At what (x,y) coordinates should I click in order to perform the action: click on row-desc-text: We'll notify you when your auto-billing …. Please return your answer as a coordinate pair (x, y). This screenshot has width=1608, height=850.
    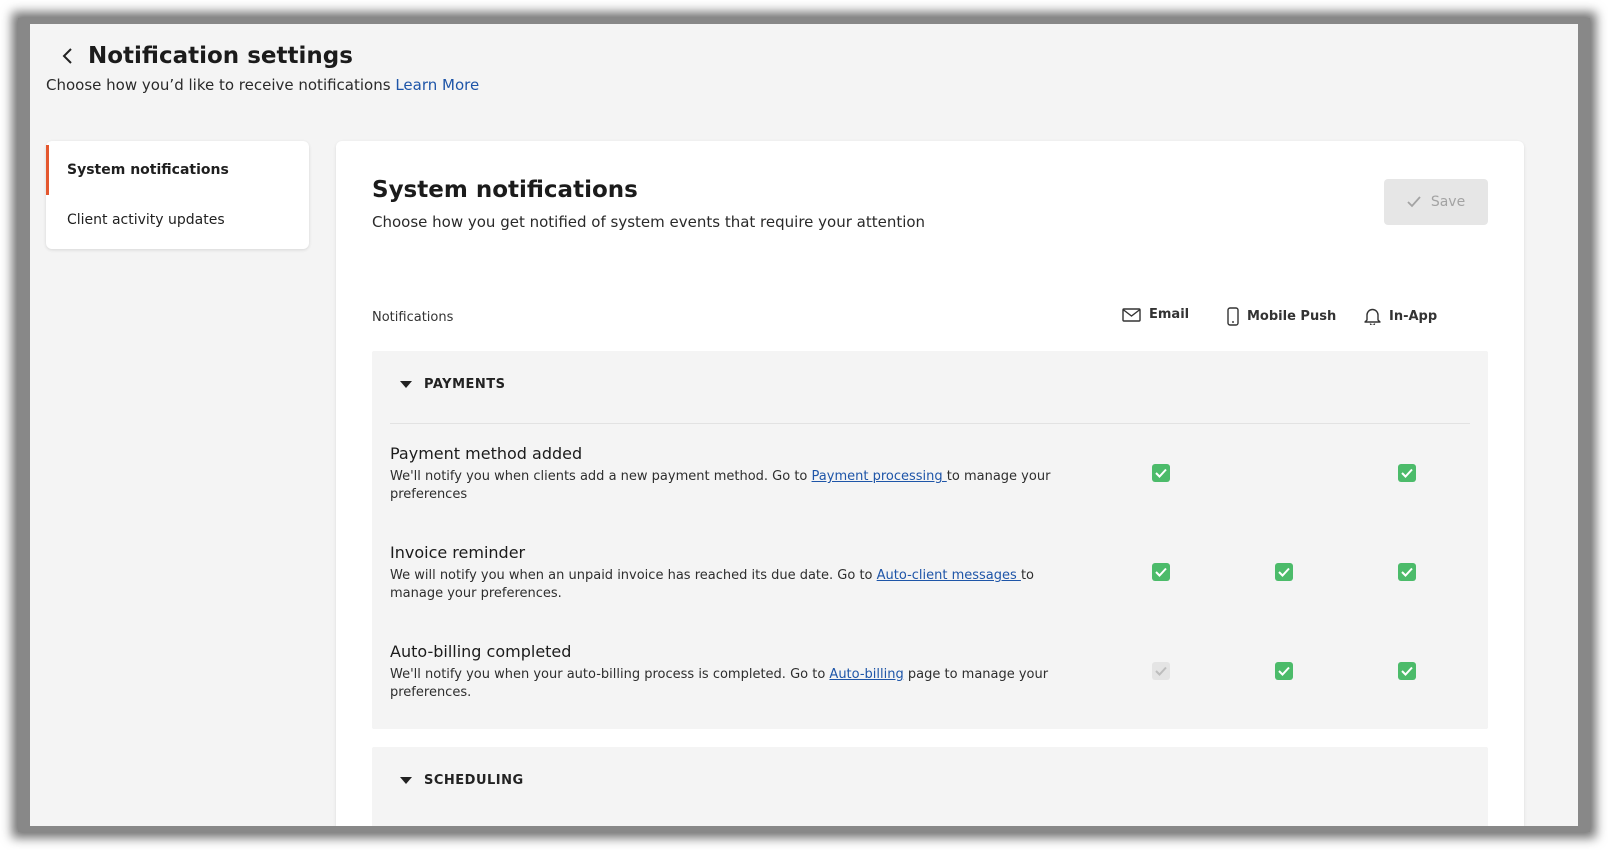
    Looking at the image, I should click on (610, 674).